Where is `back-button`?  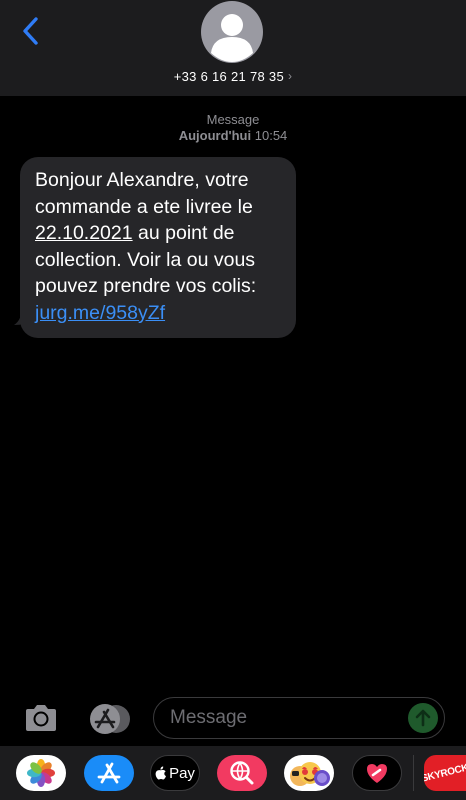
back-button is located at coordinates (31, 31).